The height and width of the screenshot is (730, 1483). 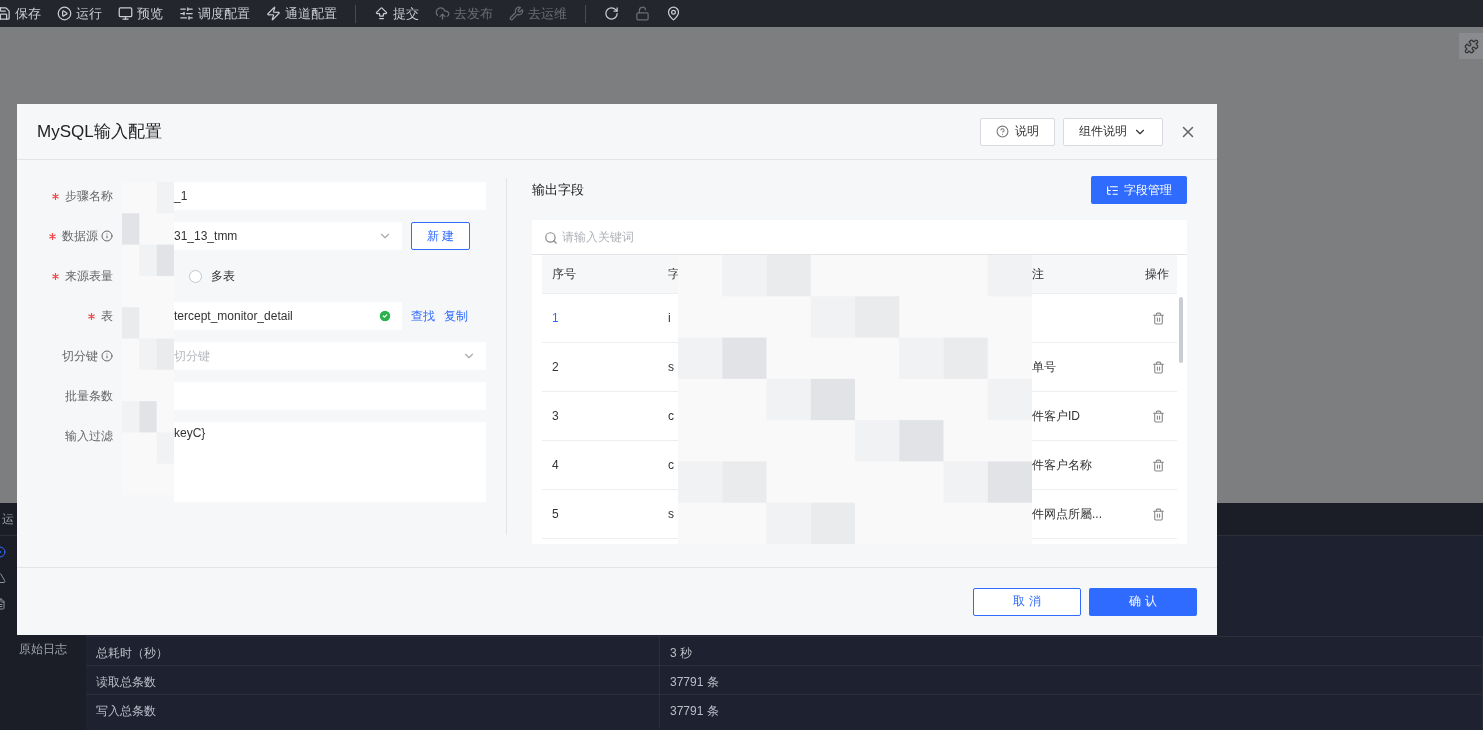 I want to click on toolbar-button: 通道配置, so click(x=301, y=13).